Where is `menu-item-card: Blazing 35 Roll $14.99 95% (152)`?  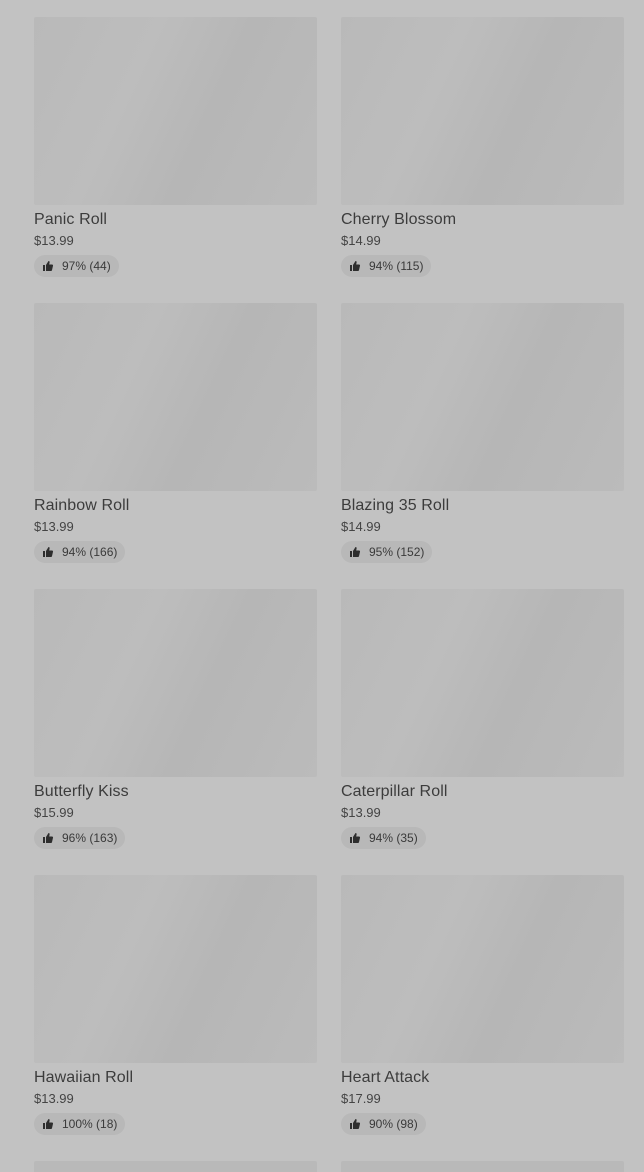
menu-item-card: Blazing 35 Roll $14.99 95% (152) is located at coordinates (482, 446).